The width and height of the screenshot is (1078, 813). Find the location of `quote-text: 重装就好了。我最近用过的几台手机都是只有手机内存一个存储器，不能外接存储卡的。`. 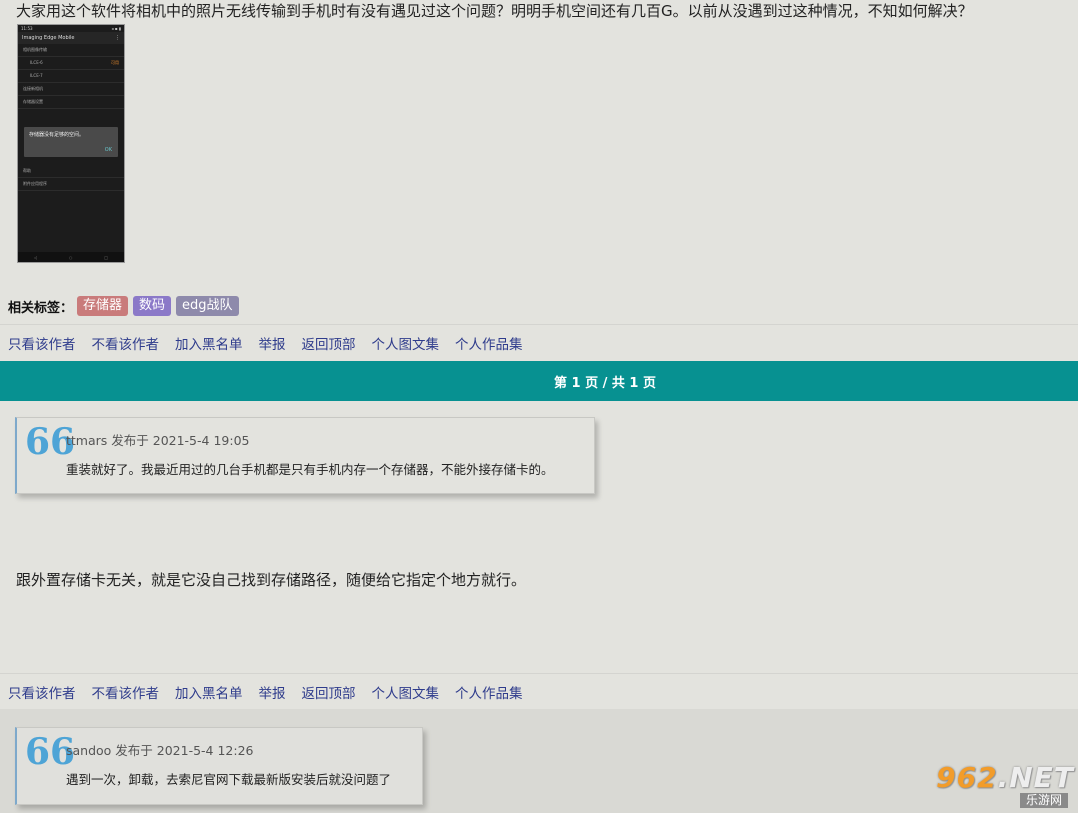

quote-text: 重装就好了。我最近用过的几台手机都是只有手机内存一个存储器，不能外接存储卡的。 is located at coordinates (310, 469).